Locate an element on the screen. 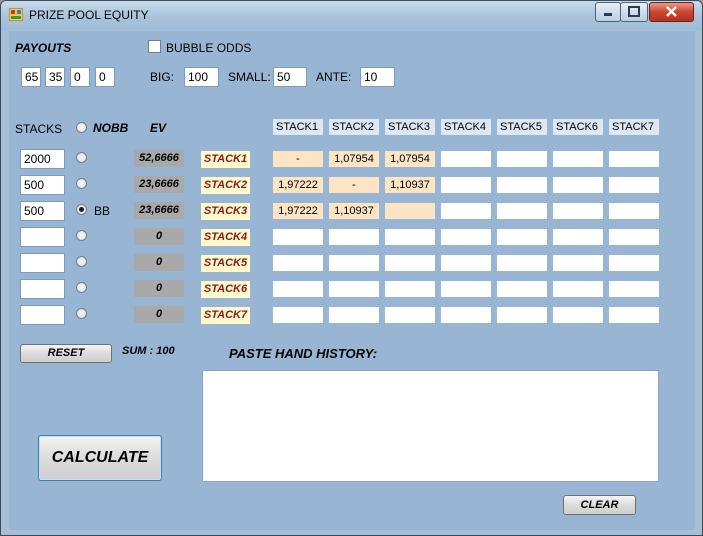  ev-value-7: 0 is located at coordinates (159, 314).